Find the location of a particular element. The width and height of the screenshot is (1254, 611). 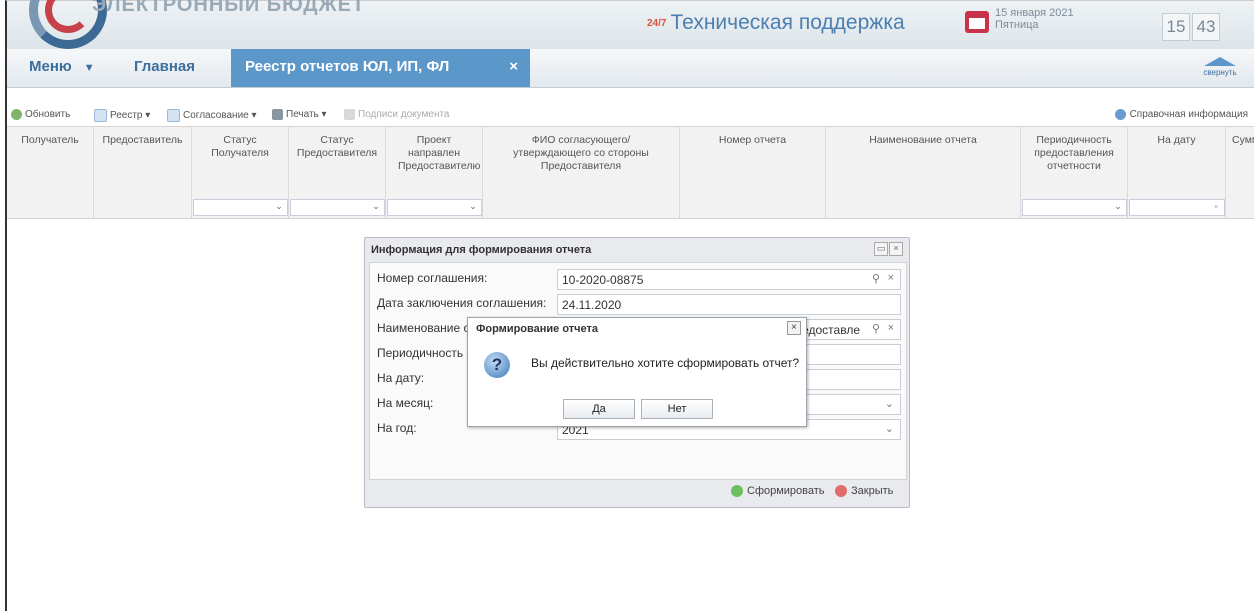

report-name-value: едоставле is located at coordinates (831, 330).